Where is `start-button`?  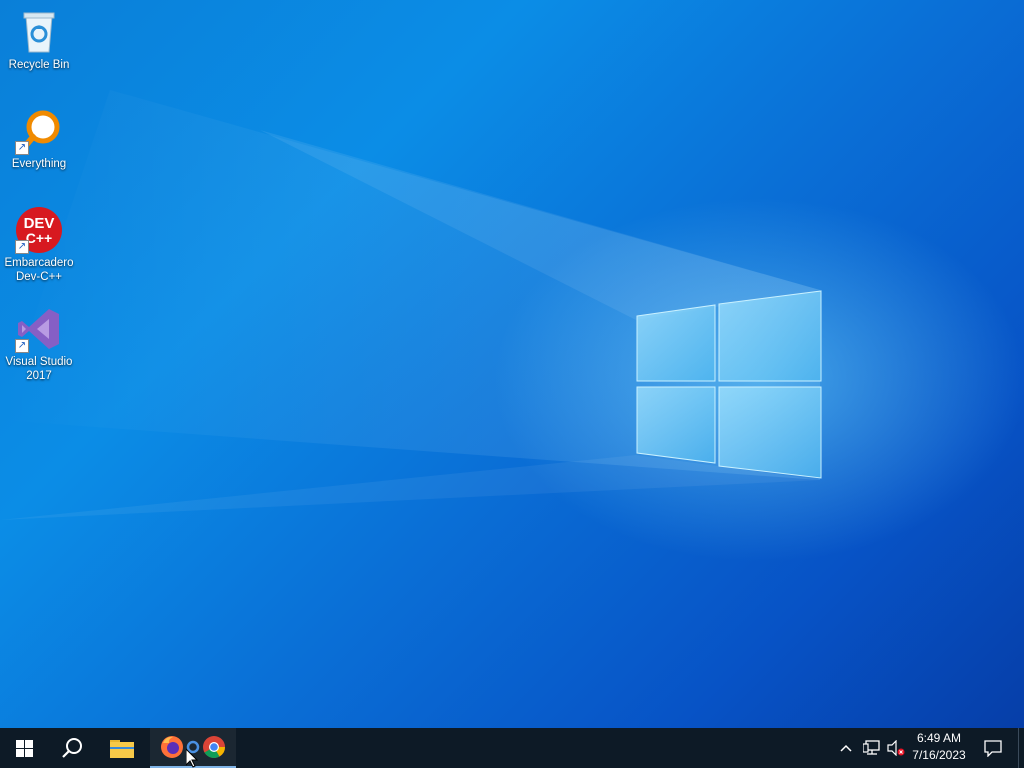 start-button is located at coordinates (24, 748).